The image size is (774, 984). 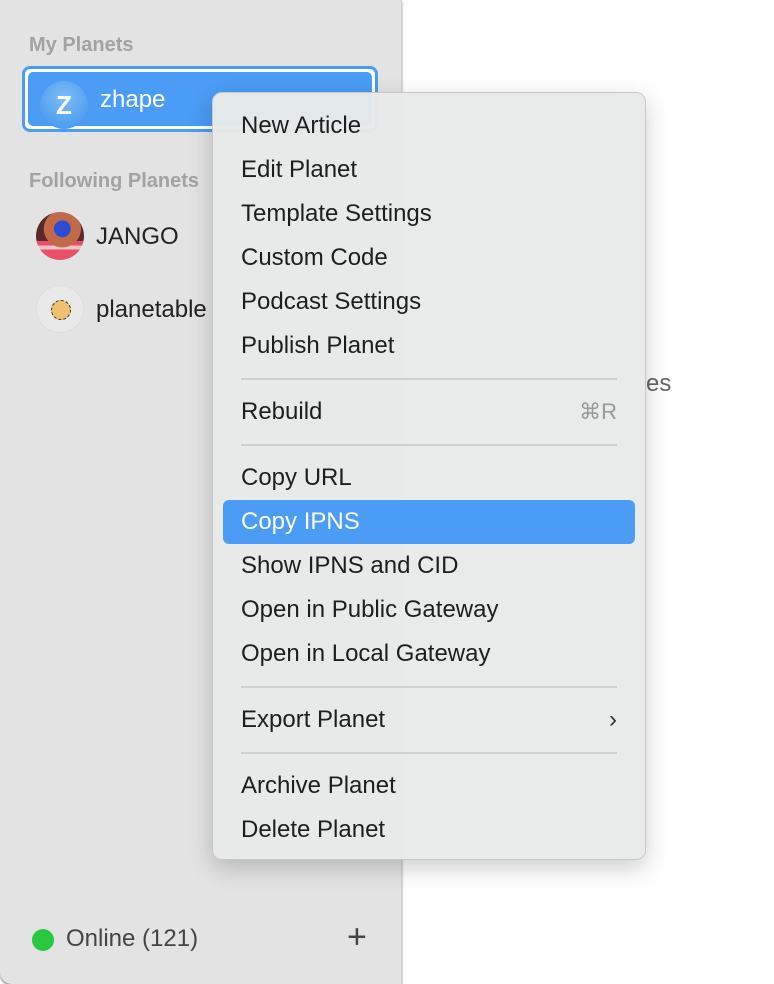 I want to click on menu-item-copy-ipns: Copy IPNS, so click(x=429, y=522).